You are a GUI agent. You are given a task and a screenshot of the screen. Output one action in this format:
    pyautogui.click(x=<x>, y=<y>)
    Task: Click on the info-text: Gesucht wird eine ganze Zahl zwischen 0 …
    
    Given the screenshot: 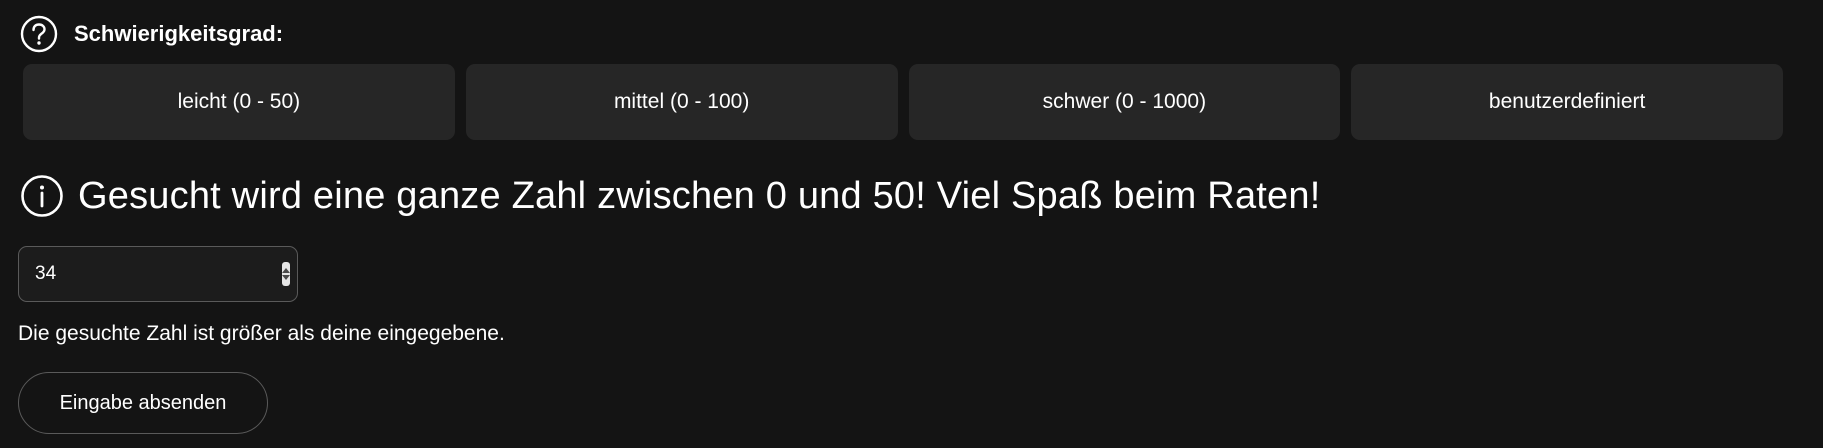 What is the action you would take?
    pyautogui.click(x=699, y=195)
    